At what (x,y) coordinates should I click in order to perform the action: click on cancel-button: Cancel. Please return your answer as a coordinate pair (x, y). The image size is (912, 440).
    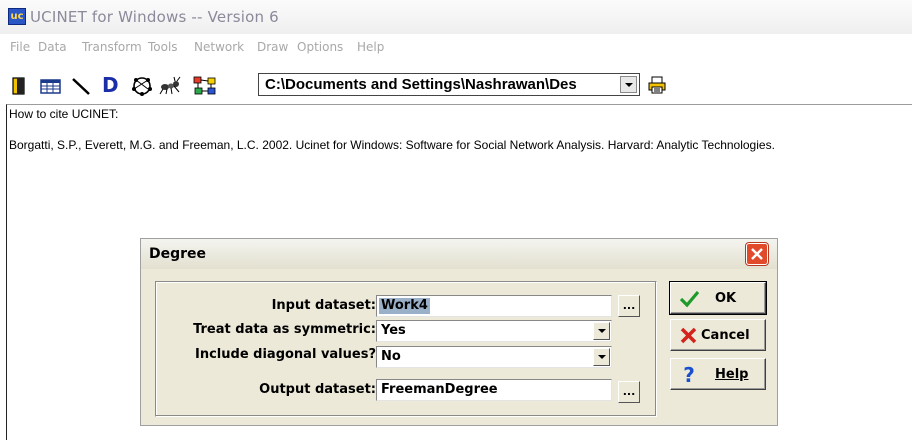
    Looking at the image, I should click on (718, 335).